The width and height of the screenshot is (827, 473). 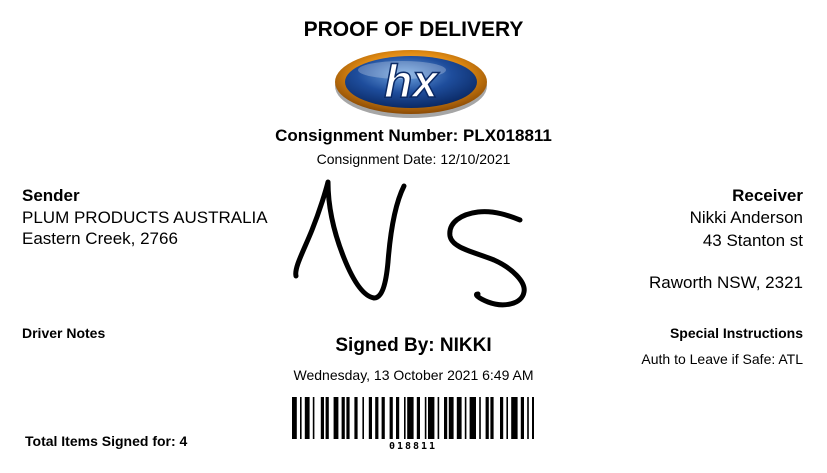 What do you see at coordinates (51, 195) in the screenshot?
I see `sender-heading: Sender` at bounding box center [51, 195].